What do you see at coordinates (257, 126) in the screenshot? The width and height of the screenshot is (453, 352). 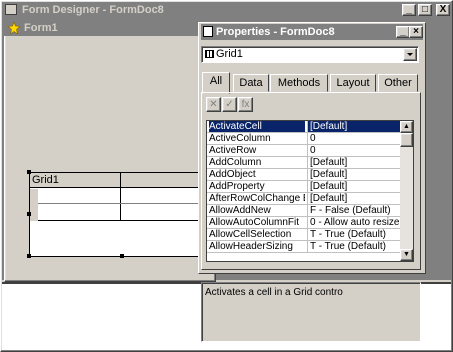 I see `property-name: ActivateCell` at bounding box center [257, 126].